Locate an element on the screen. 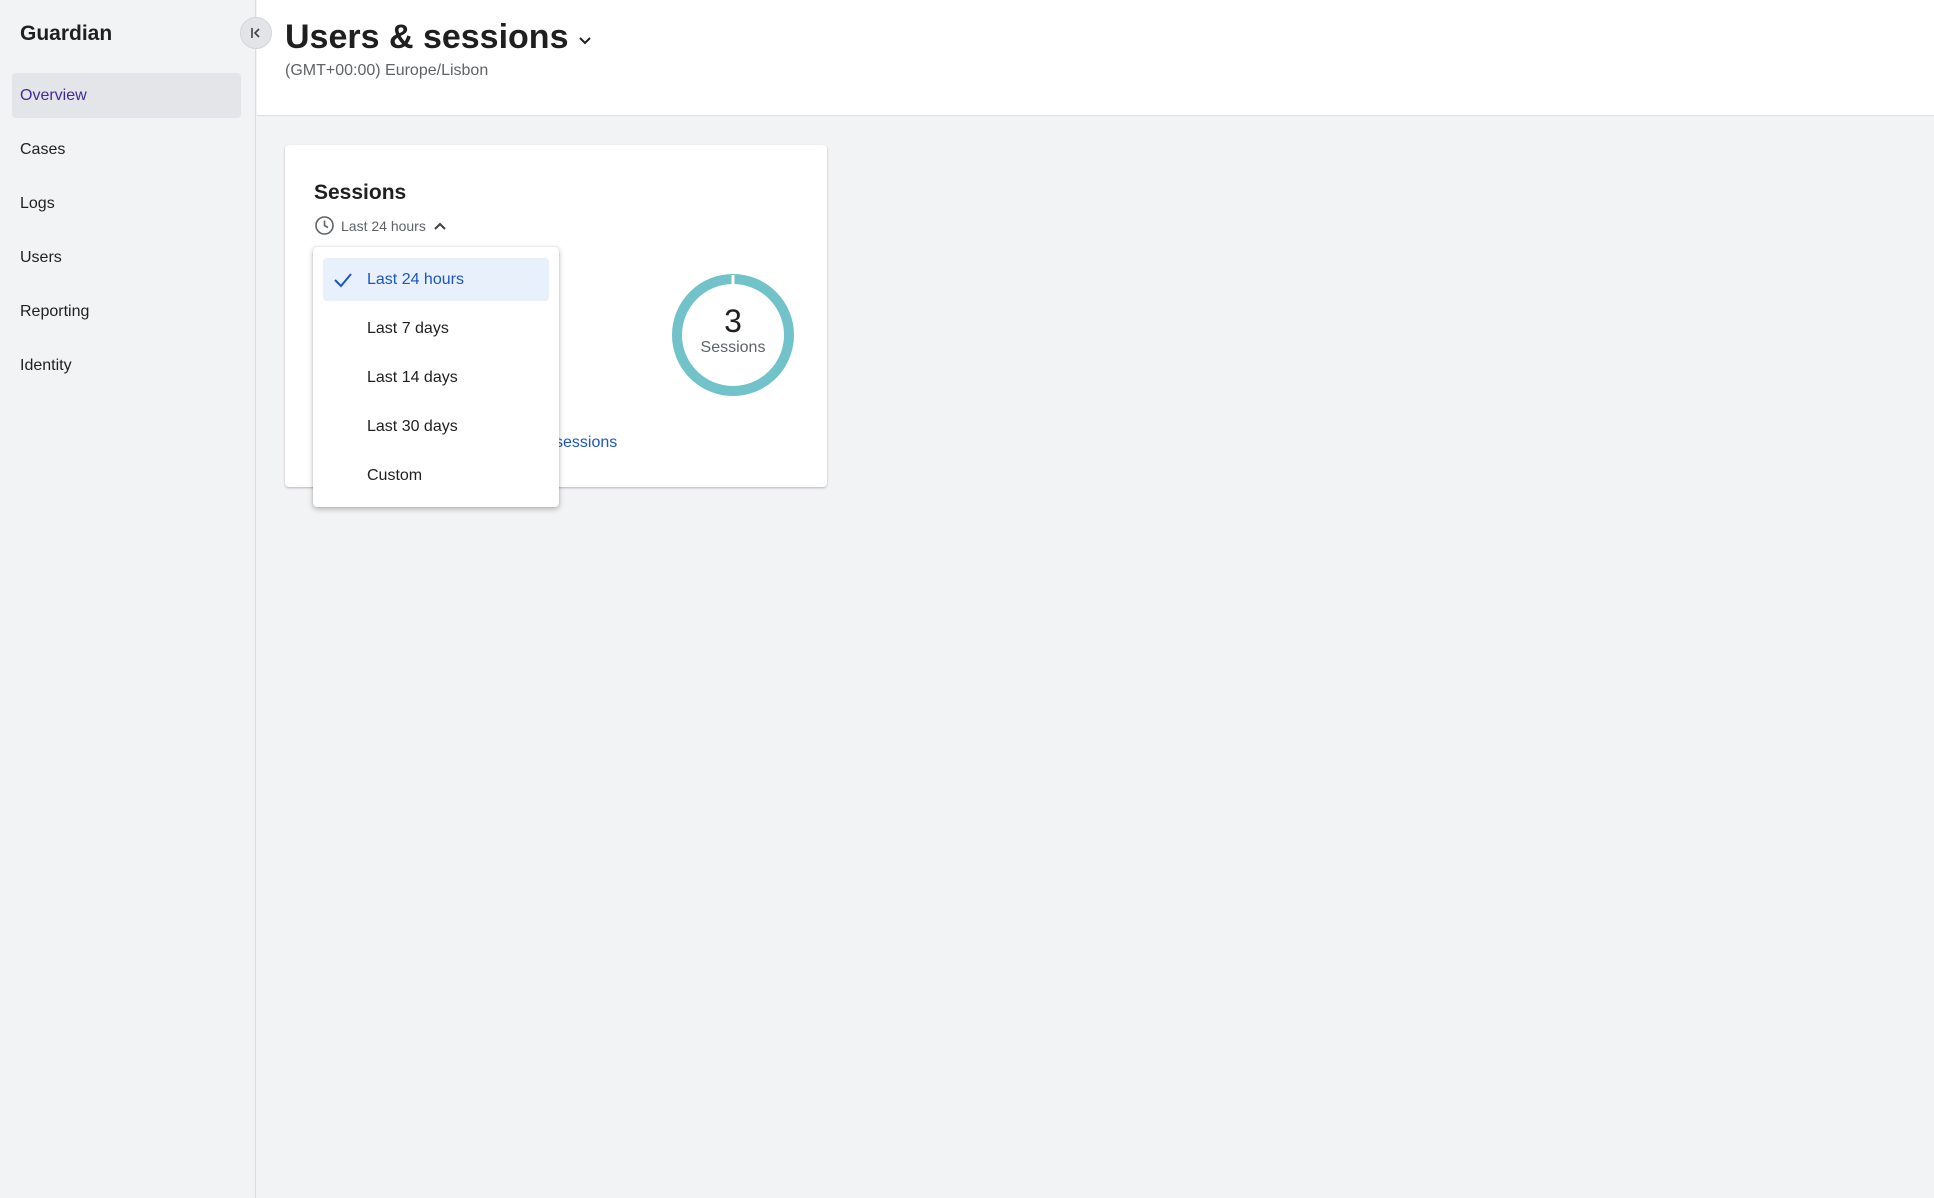  chevron-down-icon is located at coordinates (585, 41).